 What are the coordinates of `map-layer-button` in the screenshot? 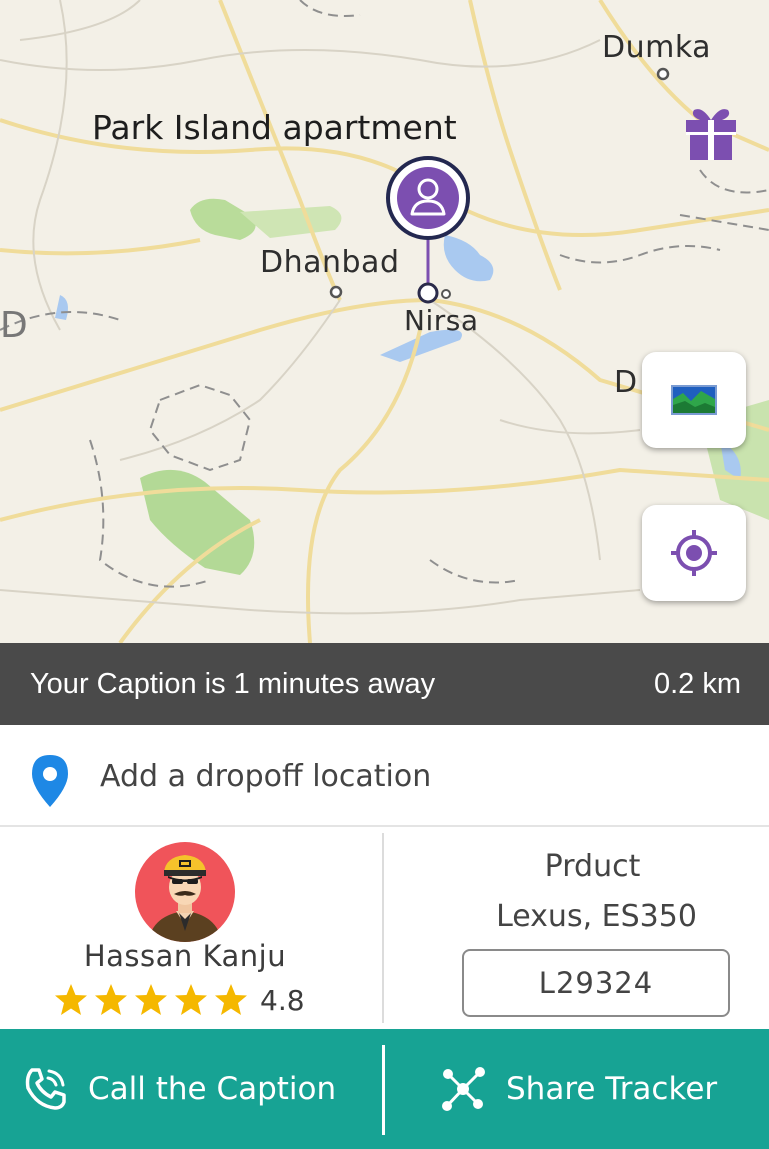 It's located at (694, 400).